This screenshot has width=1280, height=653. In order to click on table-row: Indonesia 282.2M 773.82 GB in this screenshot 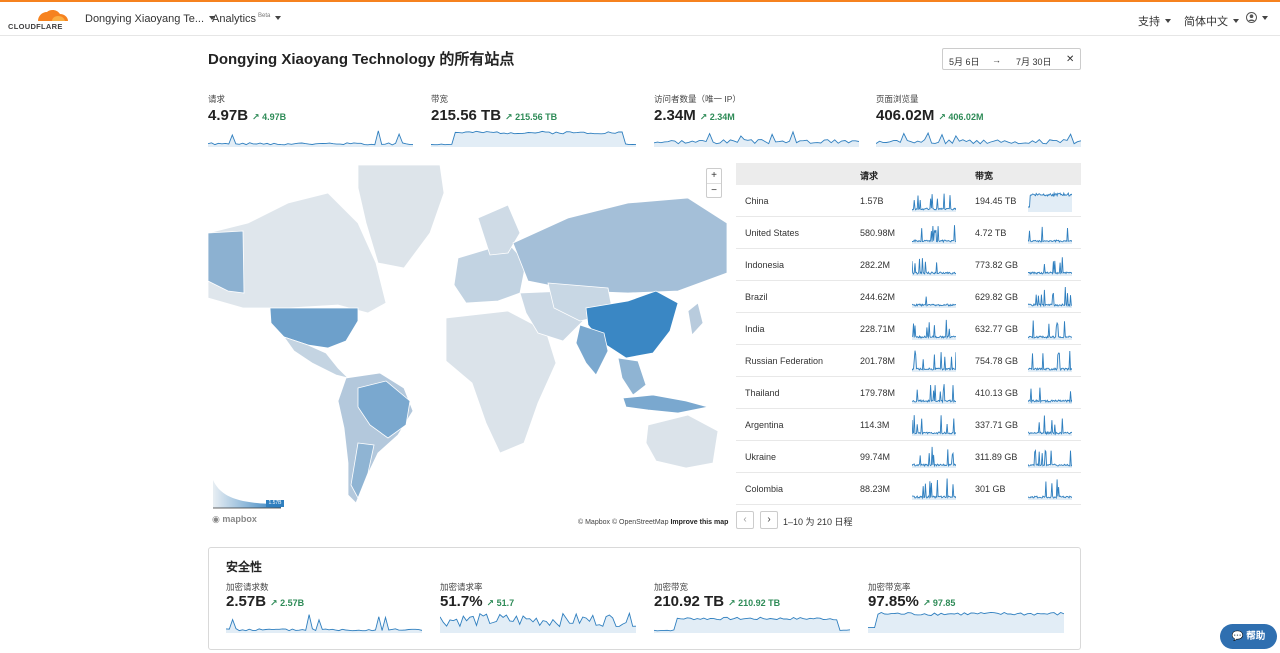, I will do `click(908, 265)`.